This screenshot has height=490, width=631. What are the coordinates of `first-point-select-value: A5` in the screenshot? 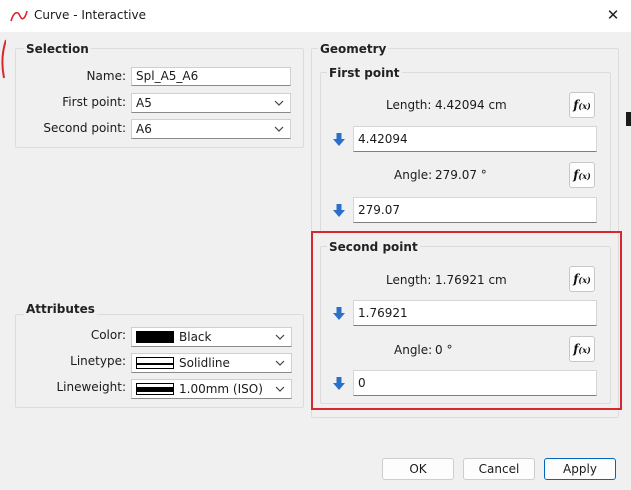 It's located at (144, 103).